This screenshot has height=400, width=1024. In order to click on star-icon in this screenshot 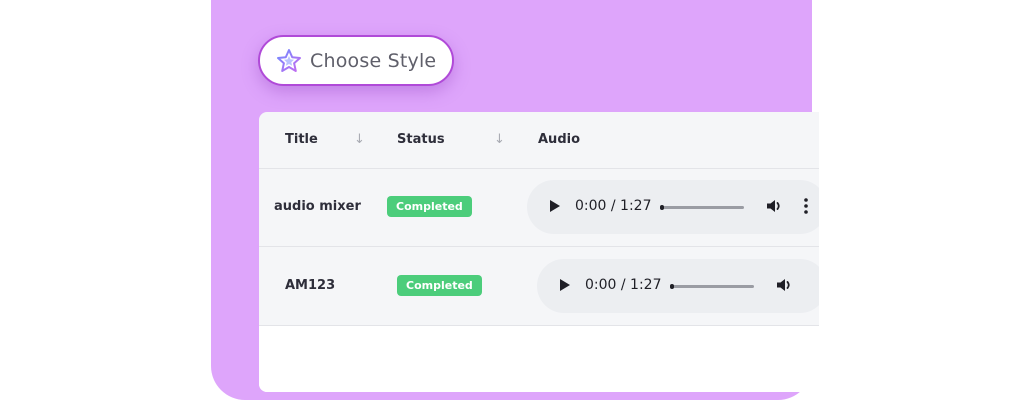, I will do `click(289, 60)`.